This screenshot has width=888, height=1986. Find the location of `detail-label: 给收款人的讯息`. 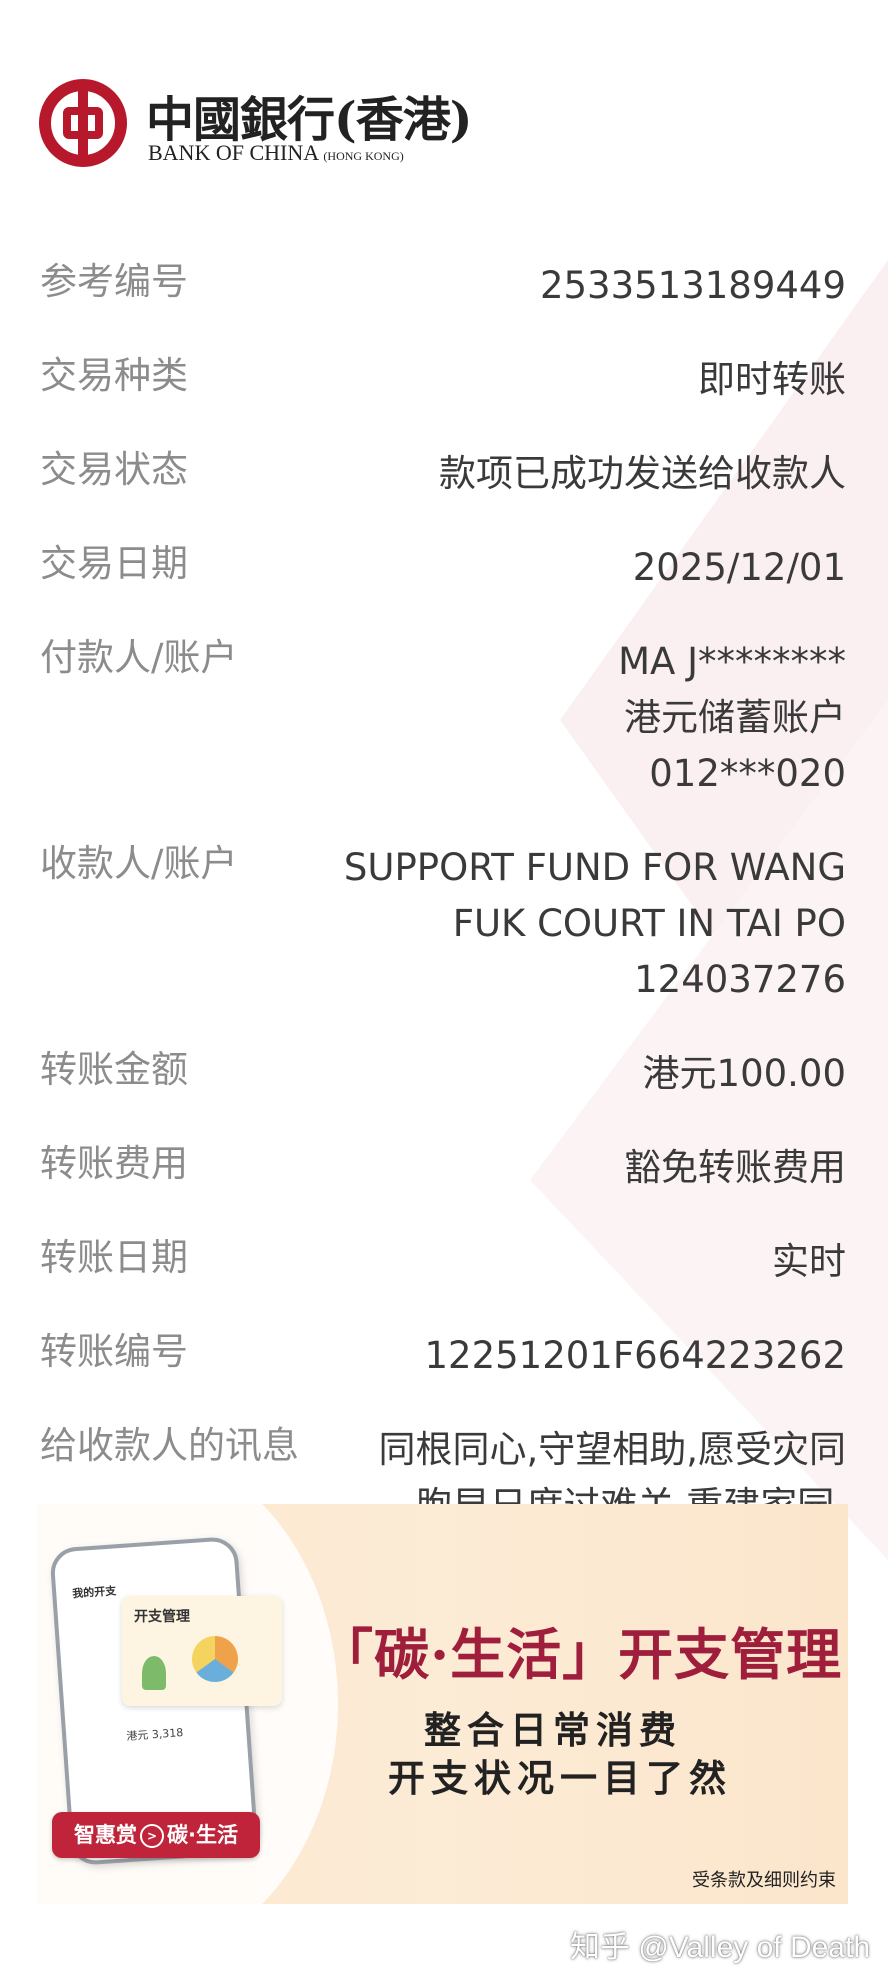

detail-label: 给收款人的讯息 is located at coordinates (169, 1445).